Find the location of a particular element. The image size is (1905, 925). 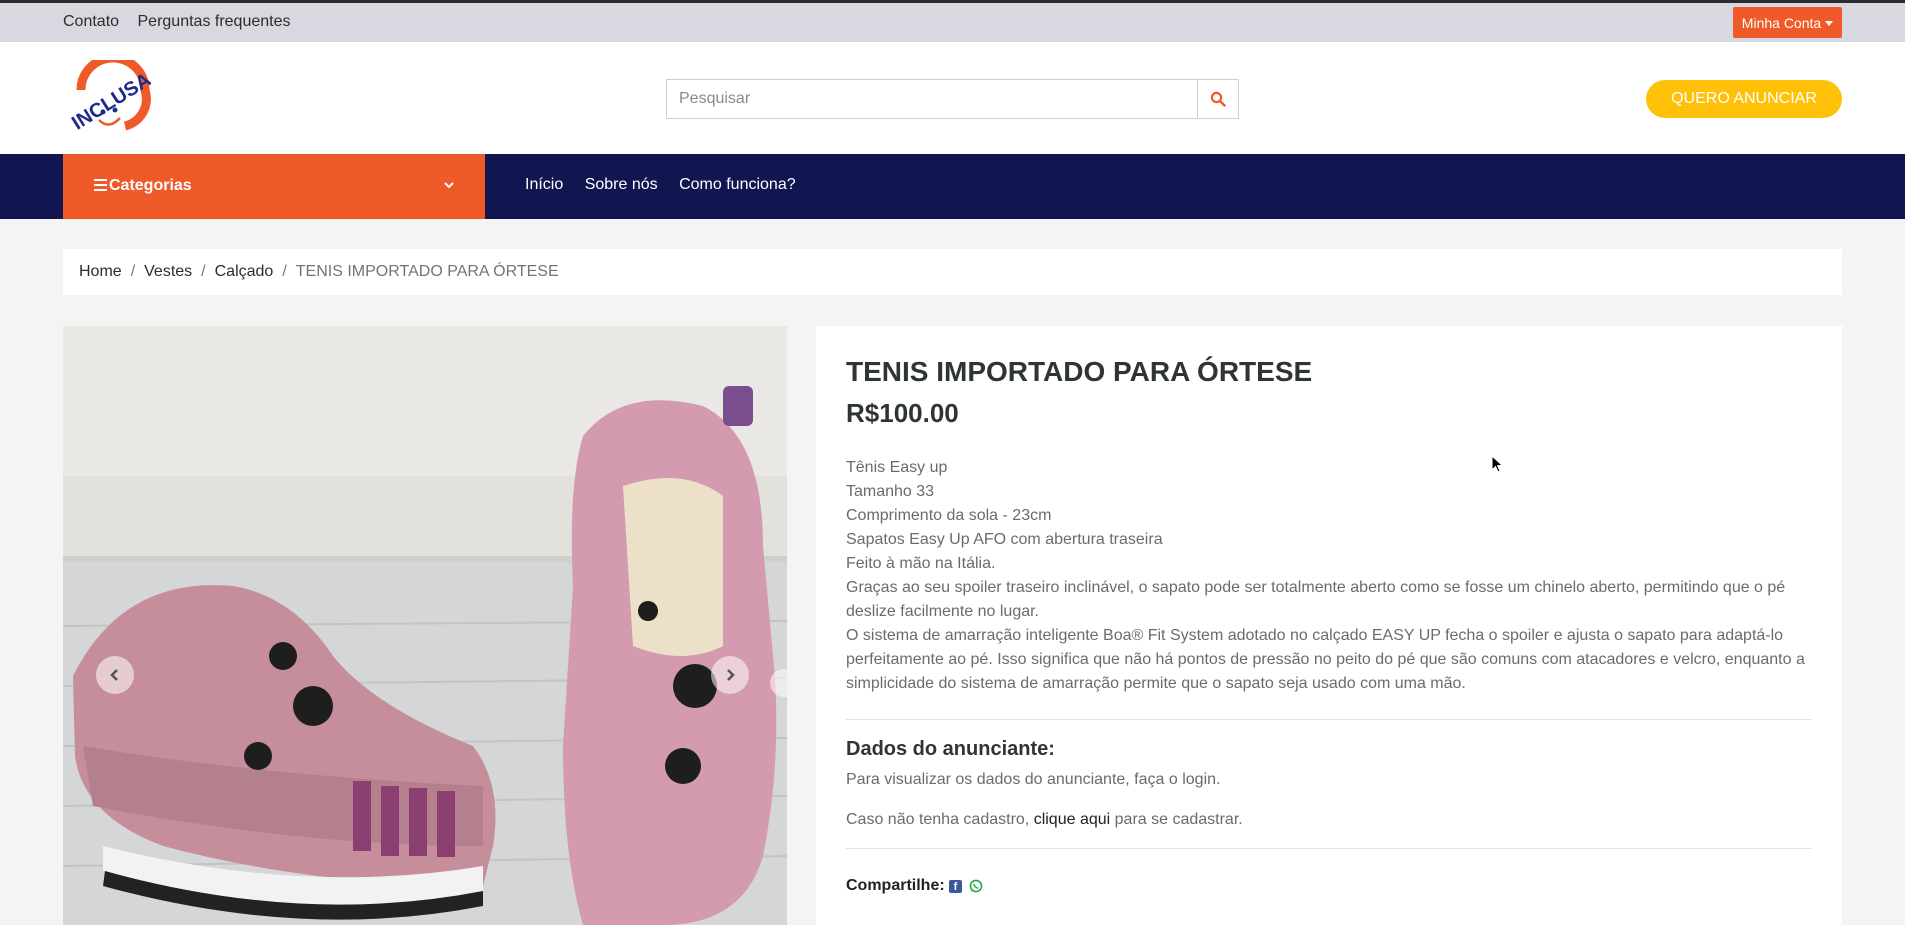

contact-link: Contato is located at coordinates (91, 21).